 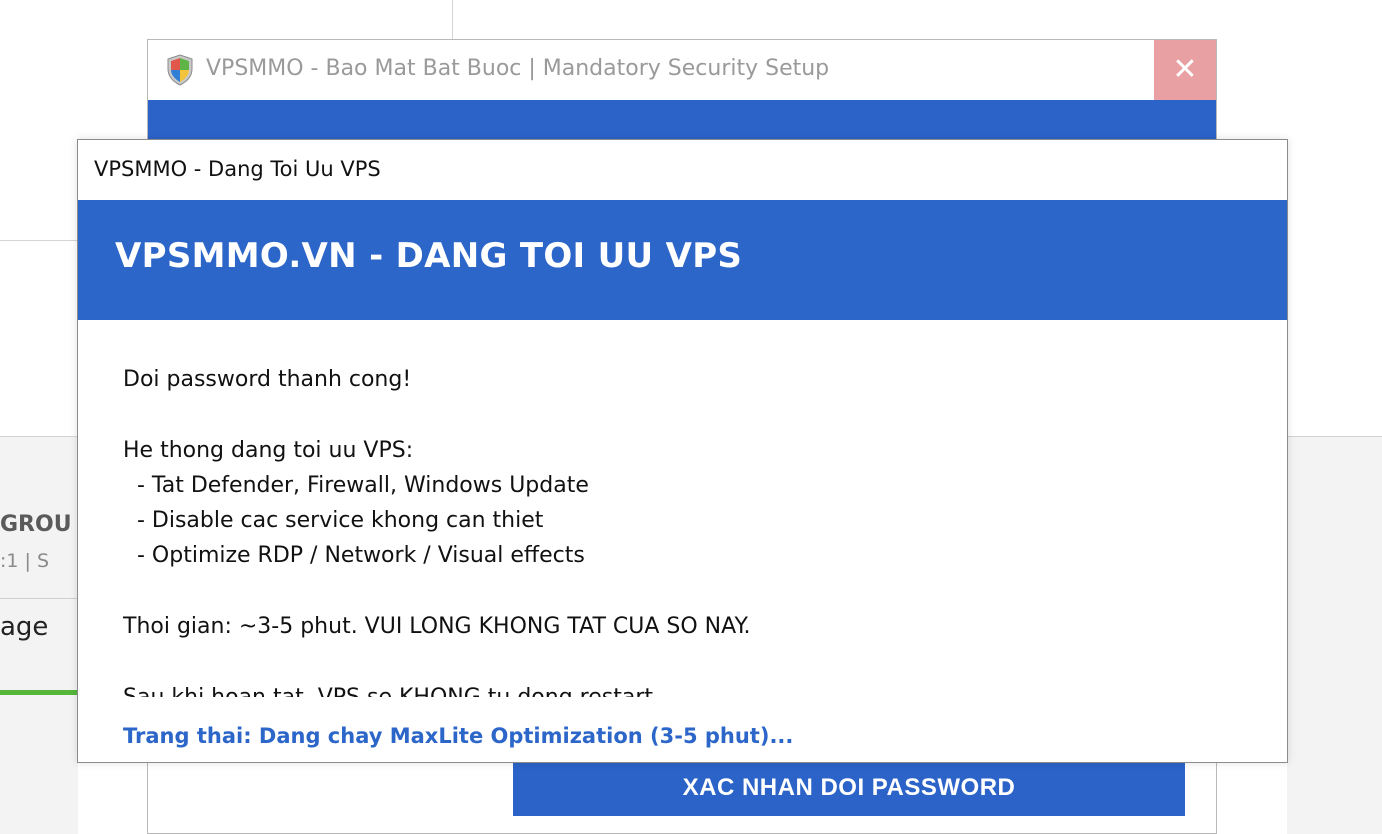 I want to click on background-app-panel, so click(x=1334, y=635).